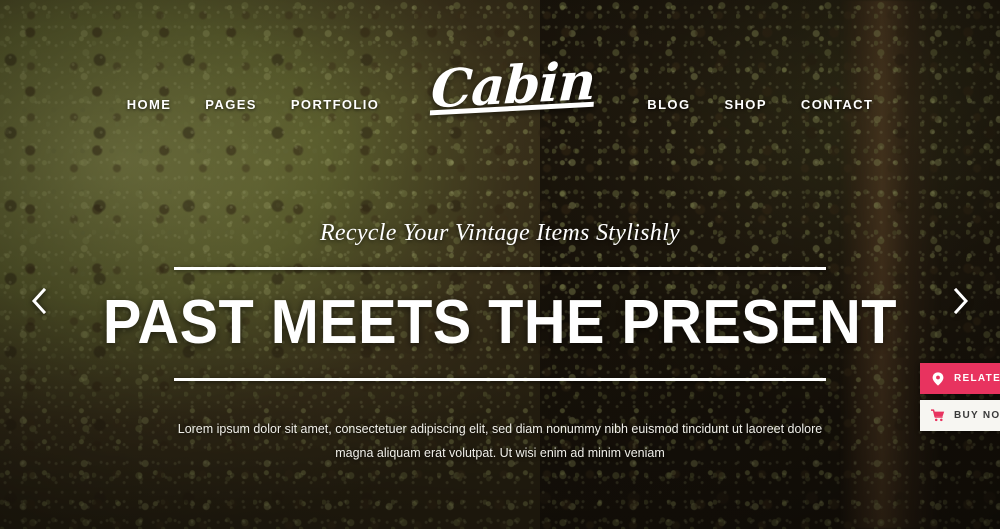 The height and width of the screenshot is (529, 1000). I want to click on site-logo: Cabin, so click(513, 86).